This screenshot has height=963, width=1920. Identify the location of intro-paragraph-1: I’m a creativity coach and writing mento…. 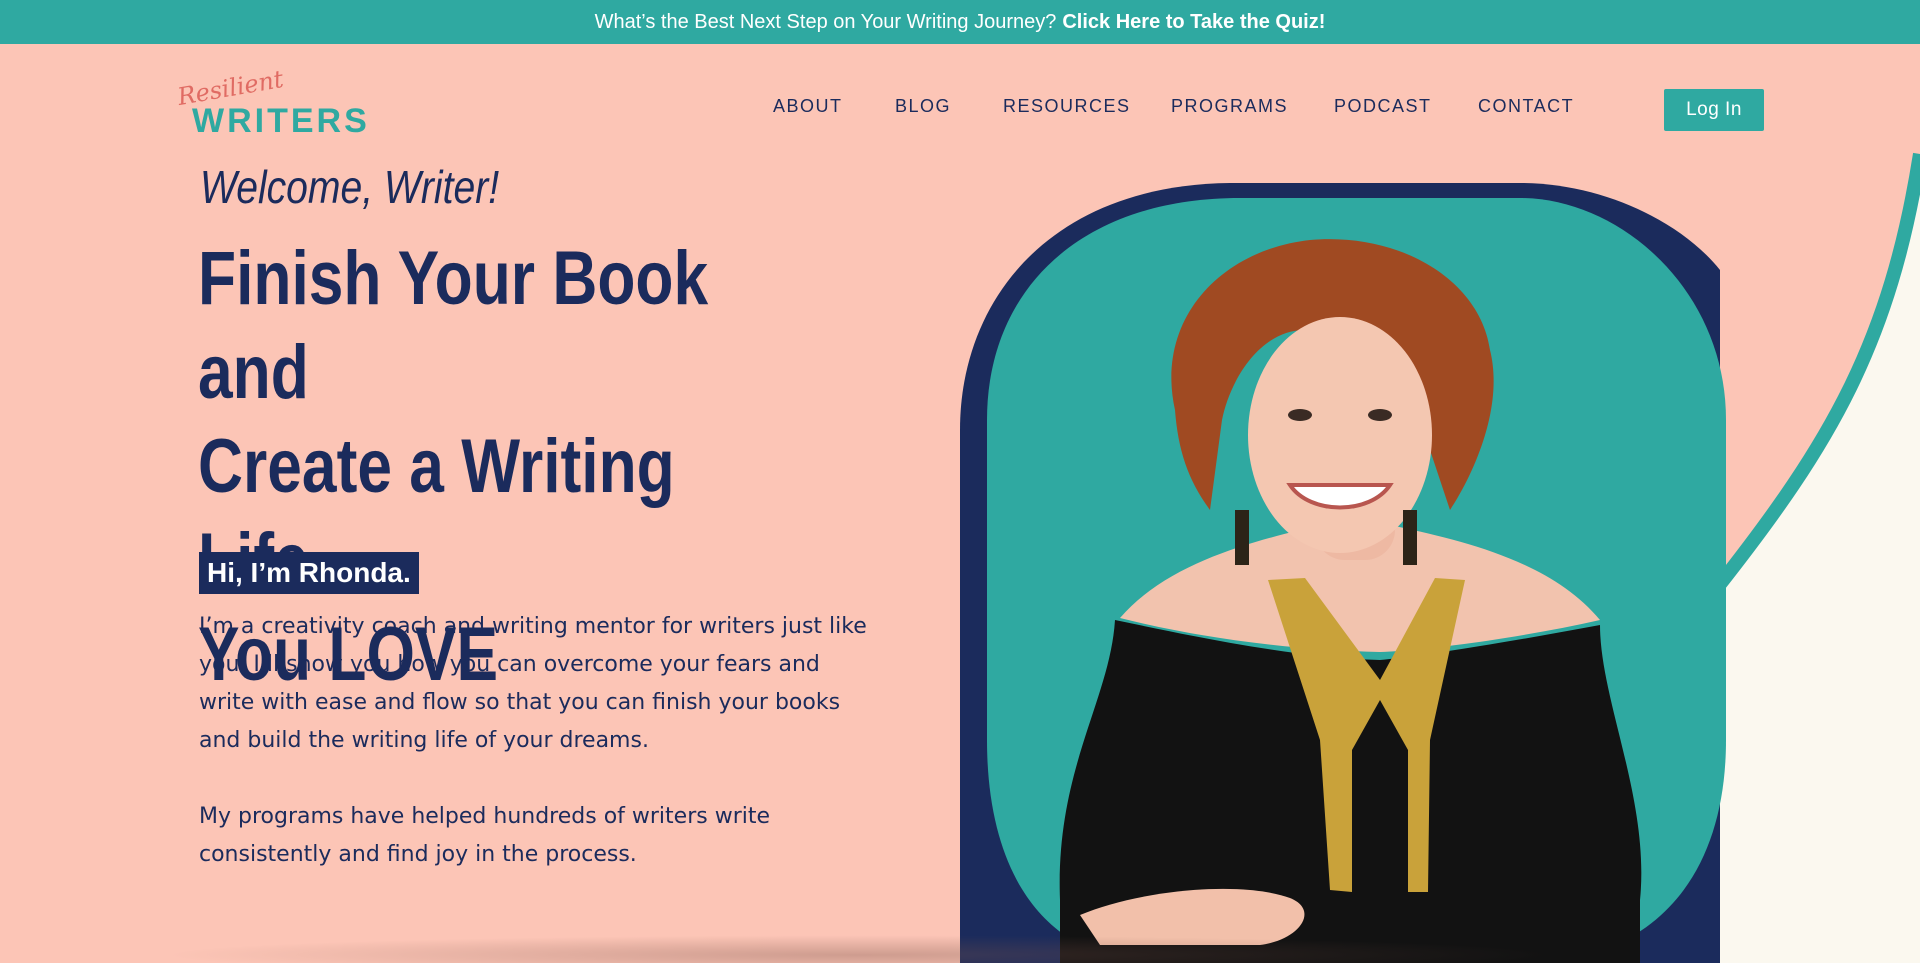
(533, 683).